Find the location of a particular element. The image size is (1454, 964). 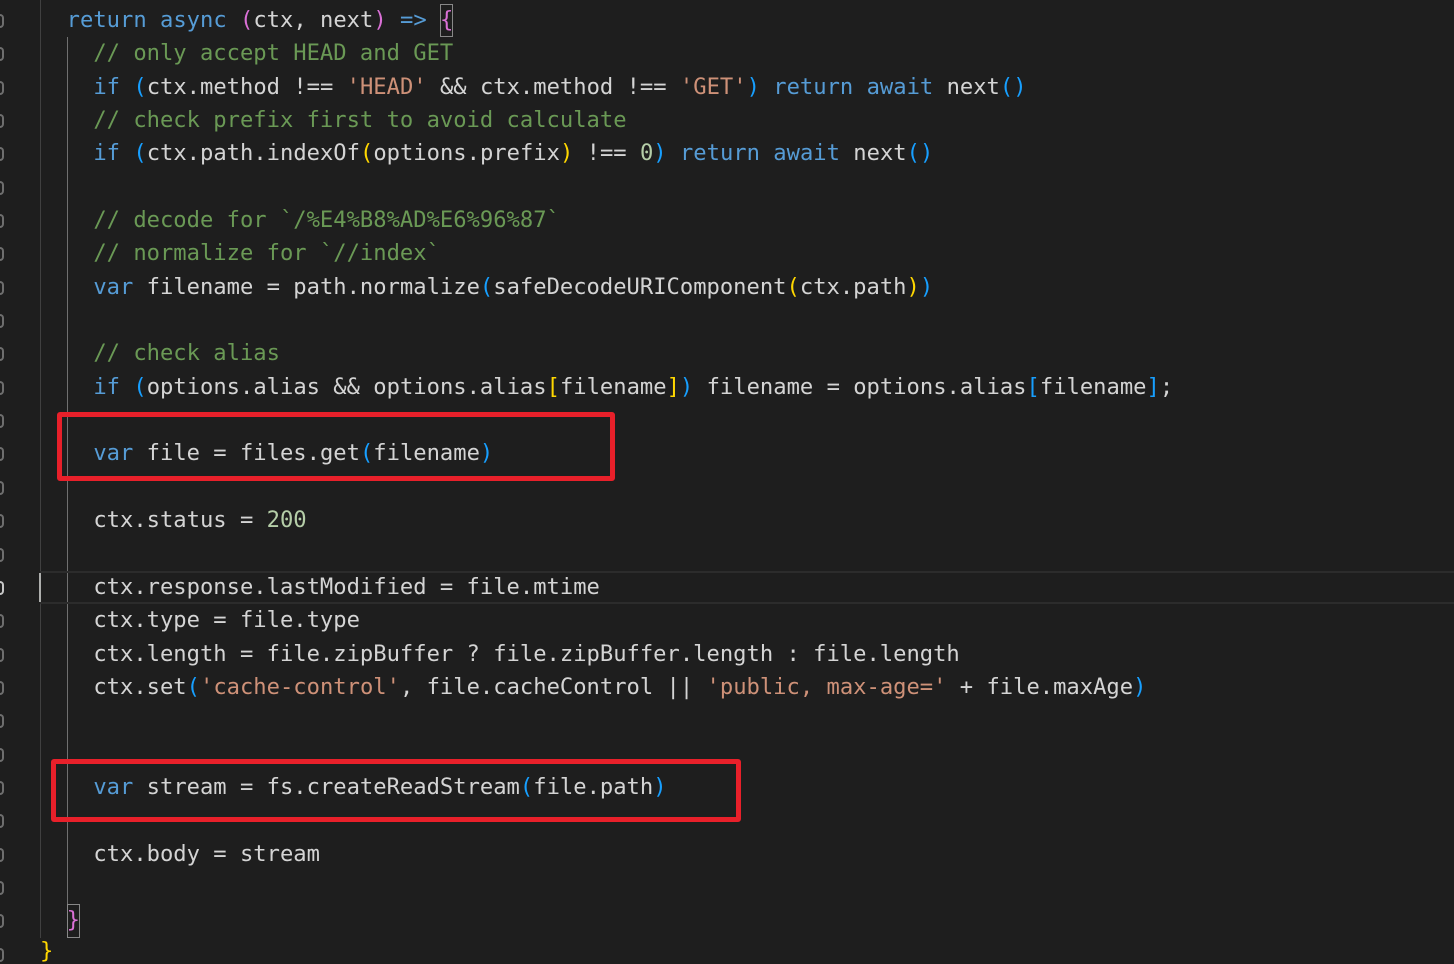

code-line: ctx.status = 200 is located at coordinates (727, 520).